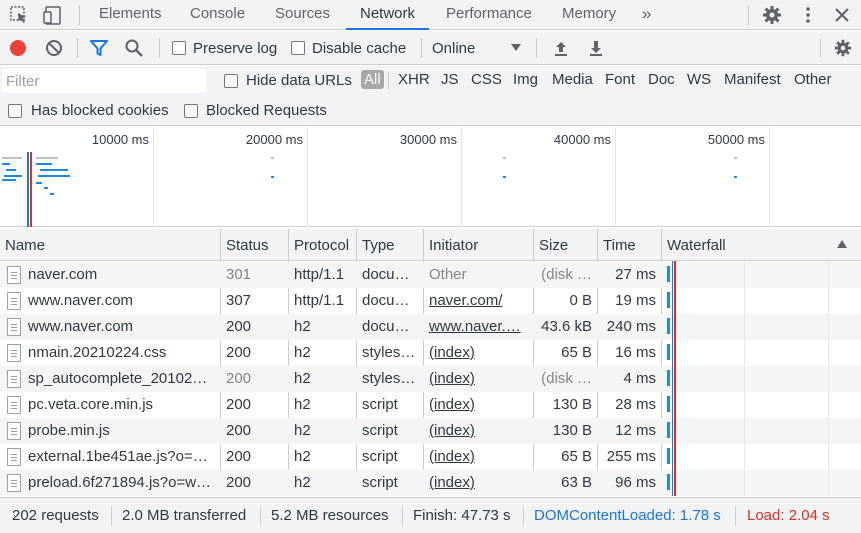 The width and height of the screenshot is (861, 533). I want to click on cell-protocol: http/1.1, so click(319, 274).